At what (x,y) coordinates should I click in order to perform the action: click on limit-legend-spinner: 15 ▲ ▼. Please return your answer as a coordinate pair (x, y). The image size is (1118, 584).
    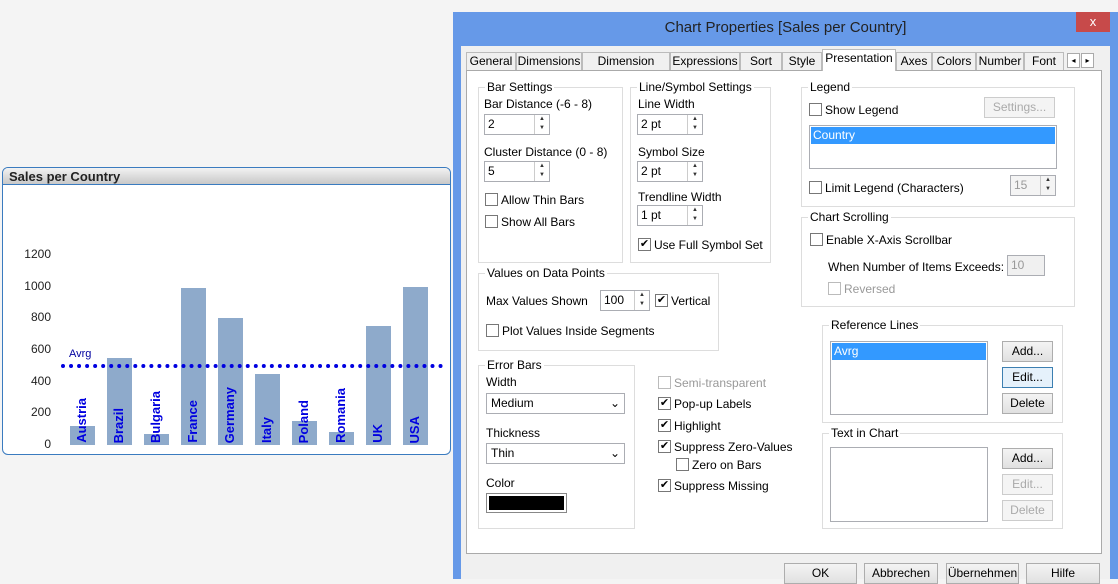
    Looking at the image, I should click on (1033, 185).